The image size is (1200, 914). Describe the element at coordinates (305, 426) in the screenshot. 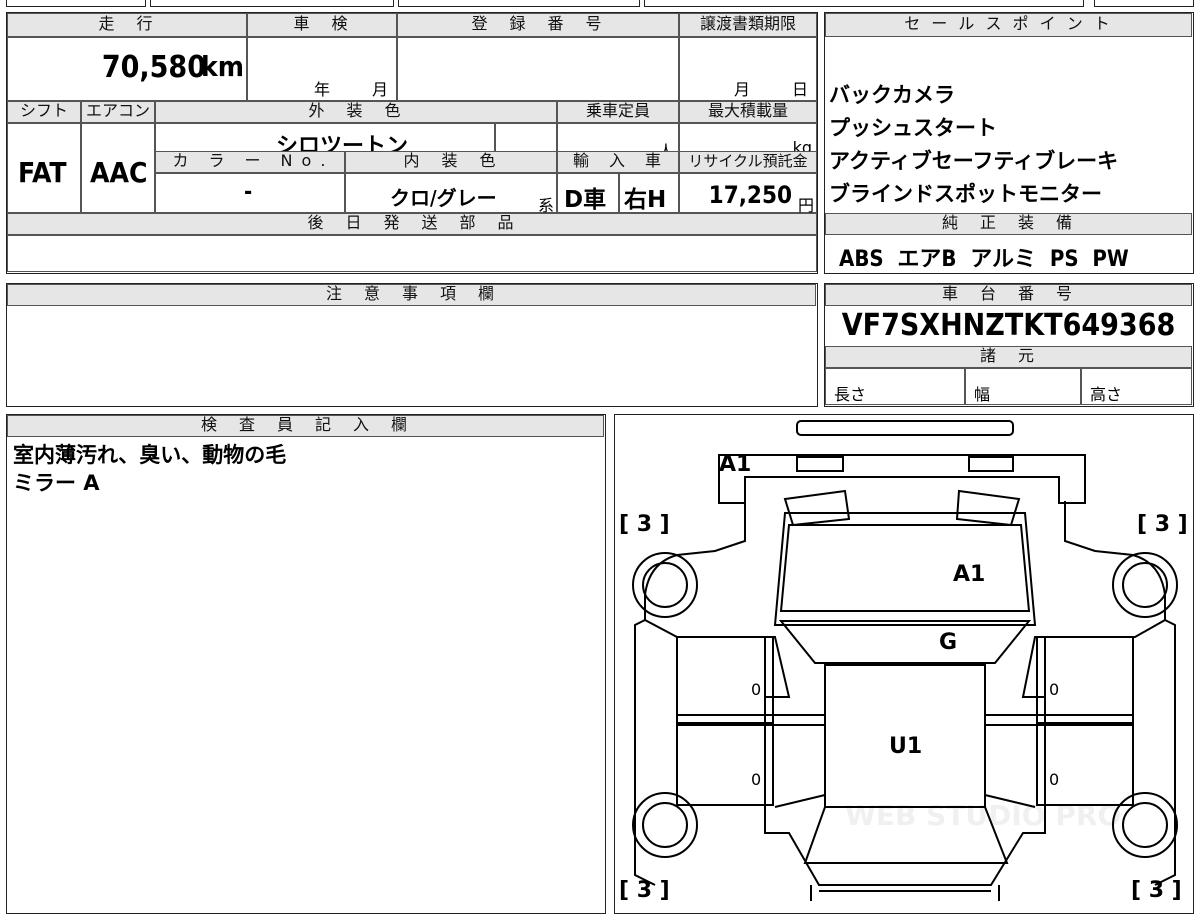

I see `inspector-header: 検 査 員 記 入 欄` at that location.